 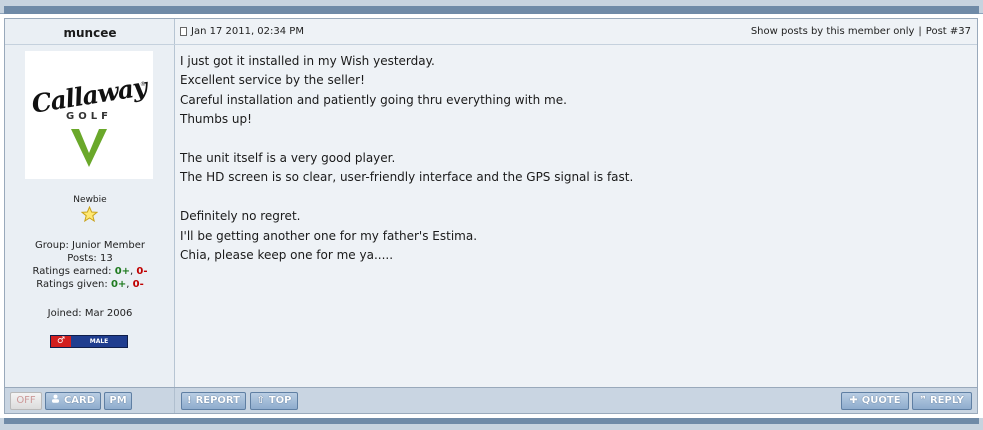 I want to click on post-line: Excellent service by the seller!, so click(x=272, y=80).